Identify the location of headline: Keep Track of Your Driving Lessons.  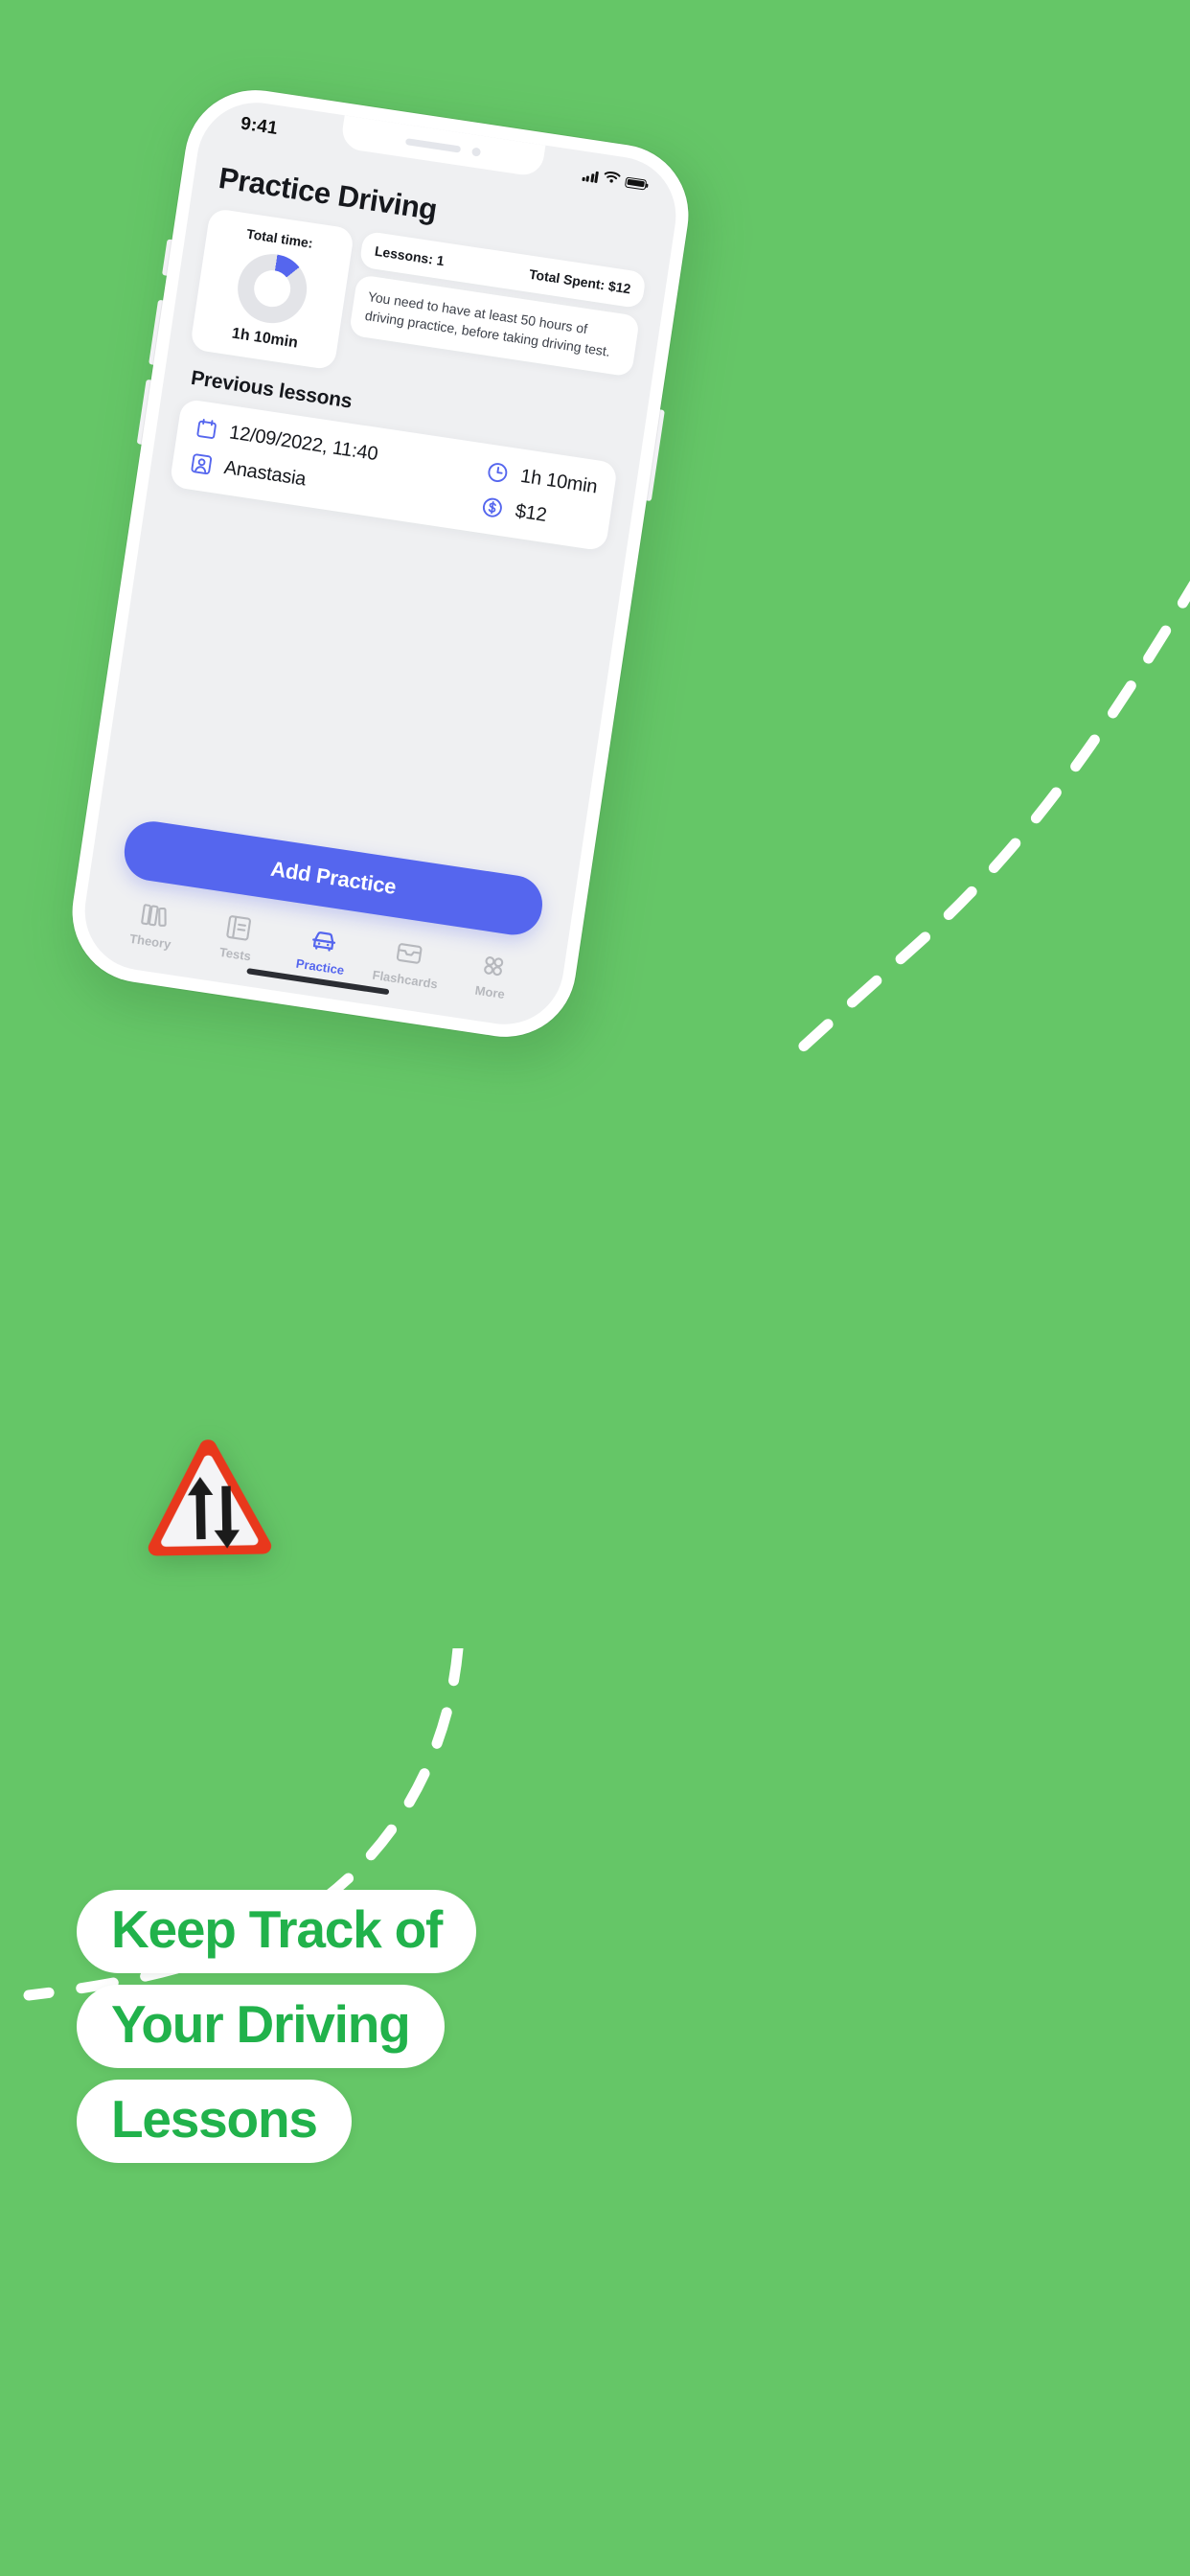
(412, 2032).